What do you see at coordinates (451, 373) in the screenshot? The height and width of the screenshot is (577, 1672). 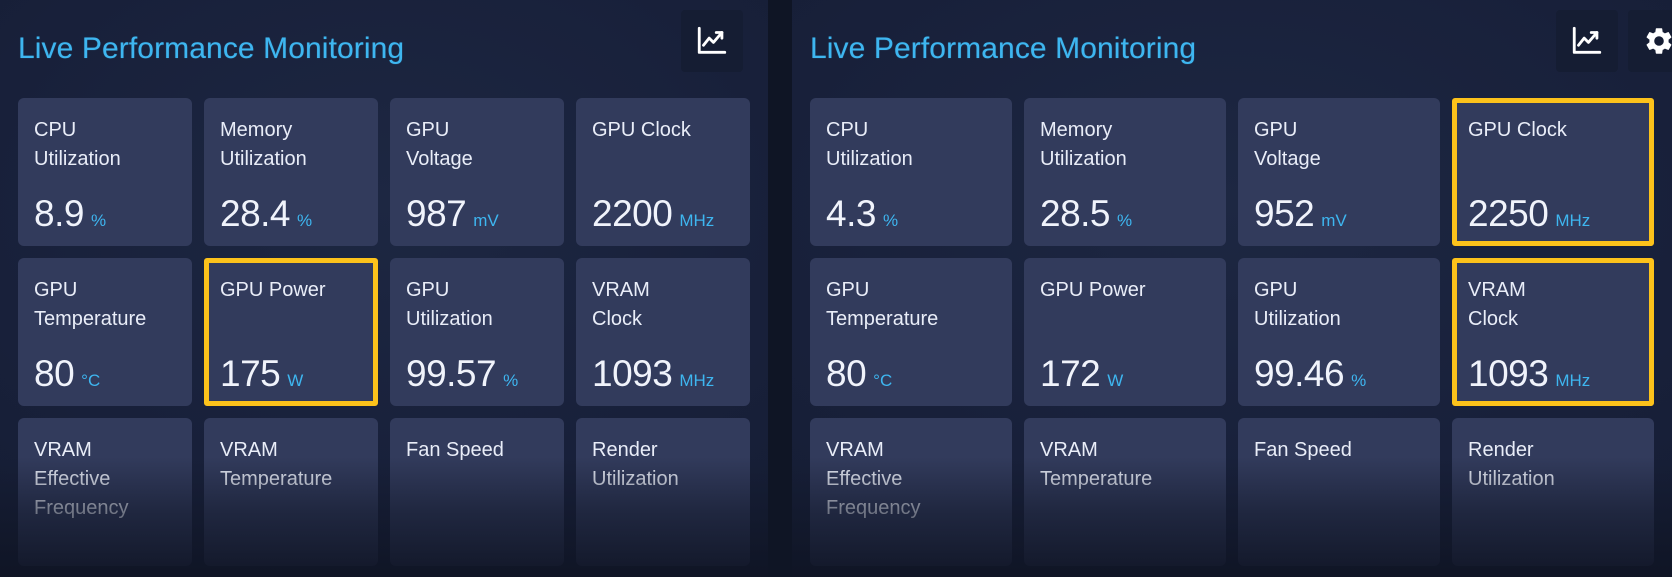 I see `metric-value: 99.57` at bounding box center [451, 373].